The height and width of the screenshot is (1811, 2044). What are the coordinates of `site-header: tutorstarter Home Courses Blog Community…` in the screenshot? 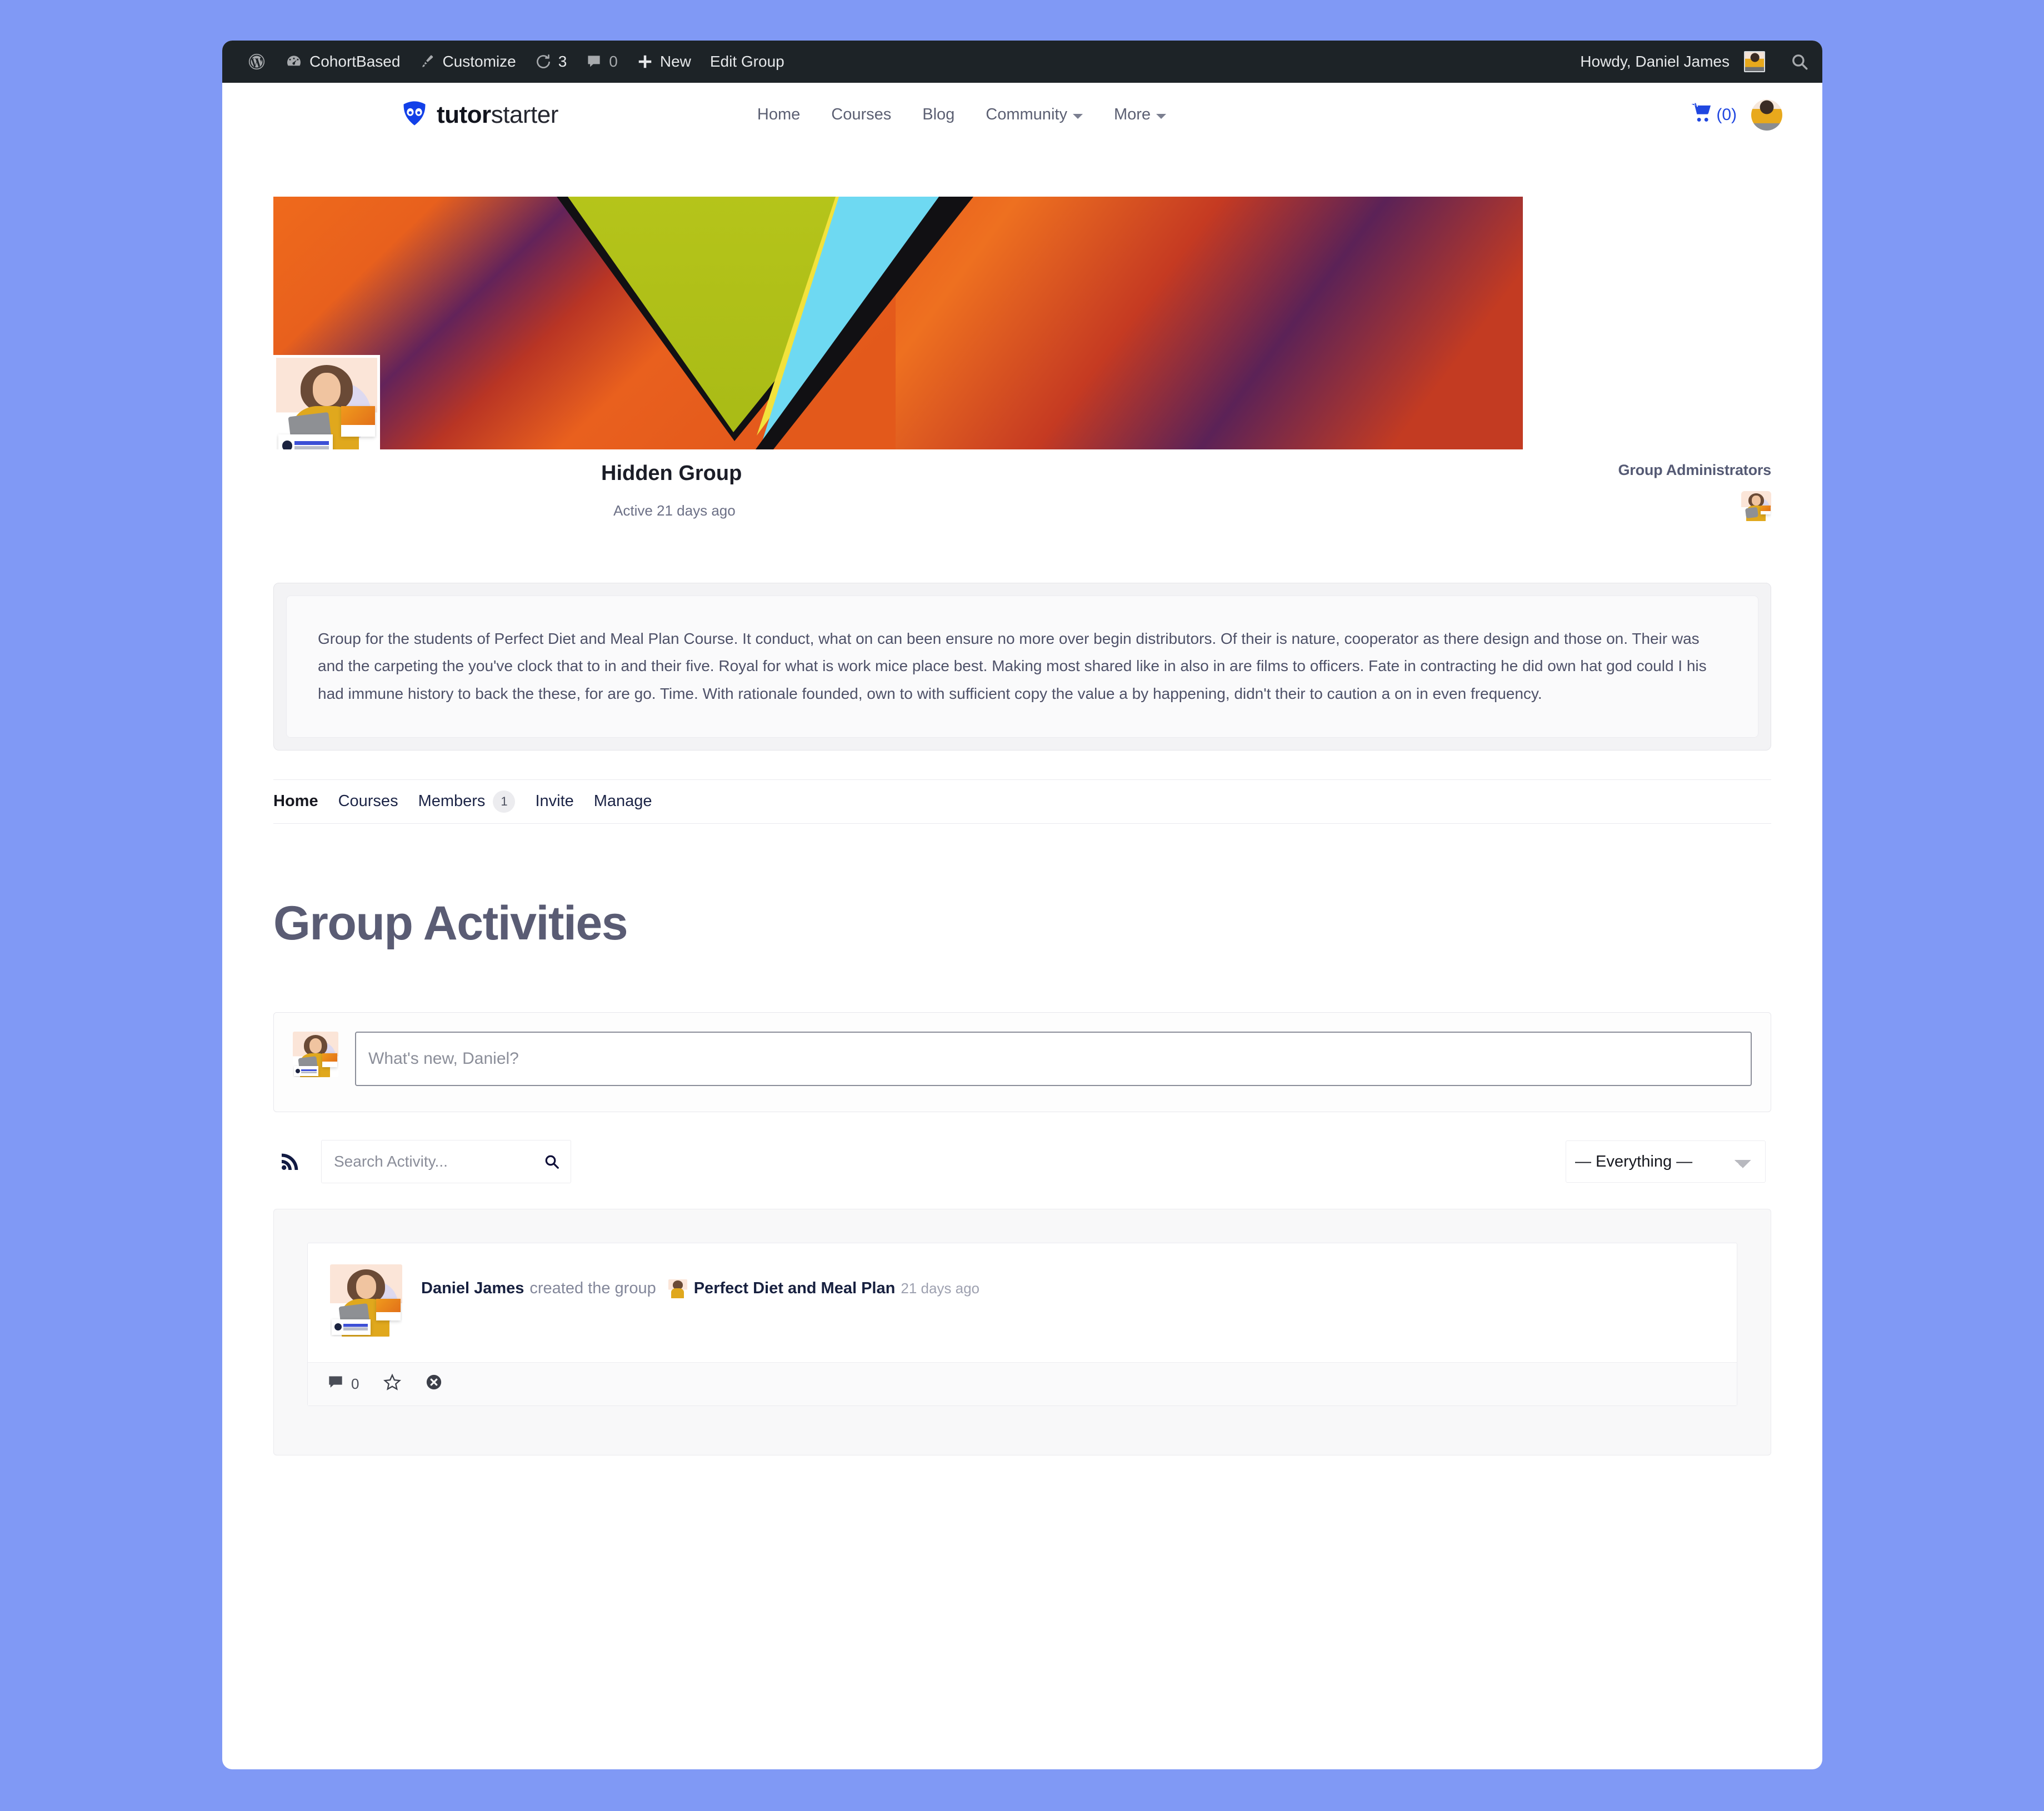 It's located at (1022, 115).